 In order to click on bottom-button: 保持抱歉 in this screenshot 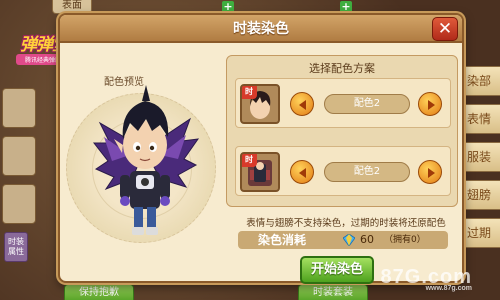, I will do `click(99, 292)`.